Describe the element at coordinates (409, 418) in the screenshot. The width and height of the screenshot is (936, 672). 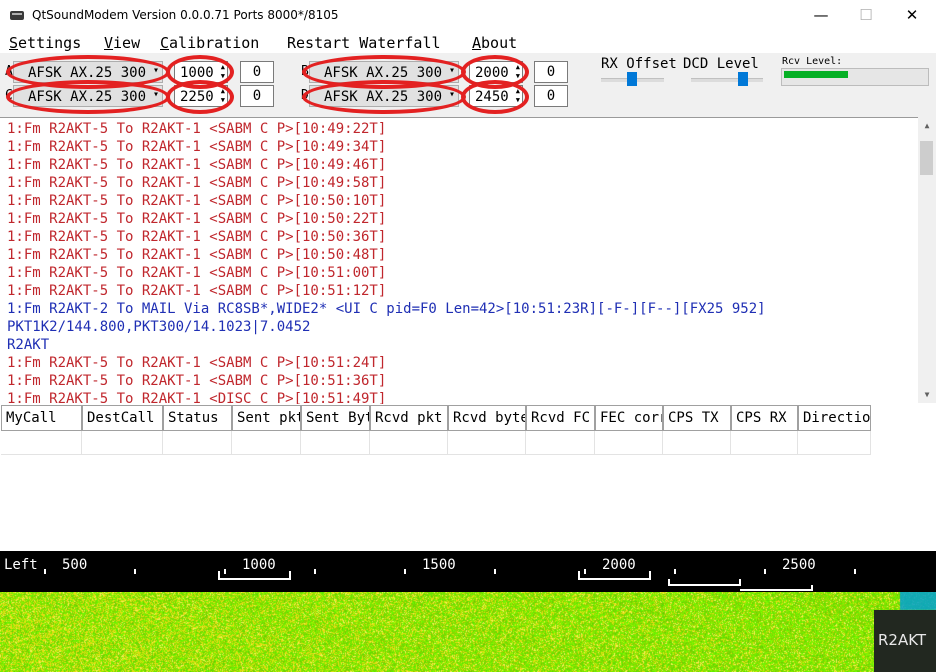
I see `column-header: Rcvd pkt` at that location.